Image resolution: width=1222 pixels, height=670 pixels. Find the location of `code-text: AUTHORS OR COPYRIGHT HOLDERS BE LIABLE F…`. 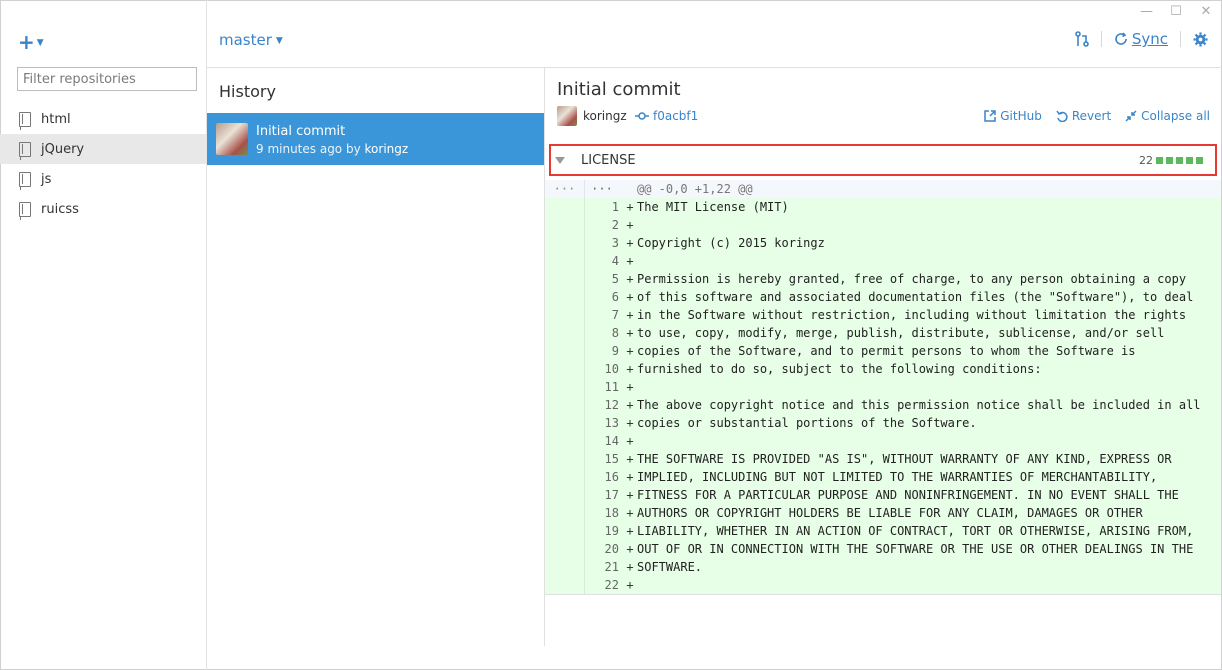

code-text: AUTHORS OR COPYRIGHT HOLDERS BE LIABLE F… is located at coordinates (890, 513).